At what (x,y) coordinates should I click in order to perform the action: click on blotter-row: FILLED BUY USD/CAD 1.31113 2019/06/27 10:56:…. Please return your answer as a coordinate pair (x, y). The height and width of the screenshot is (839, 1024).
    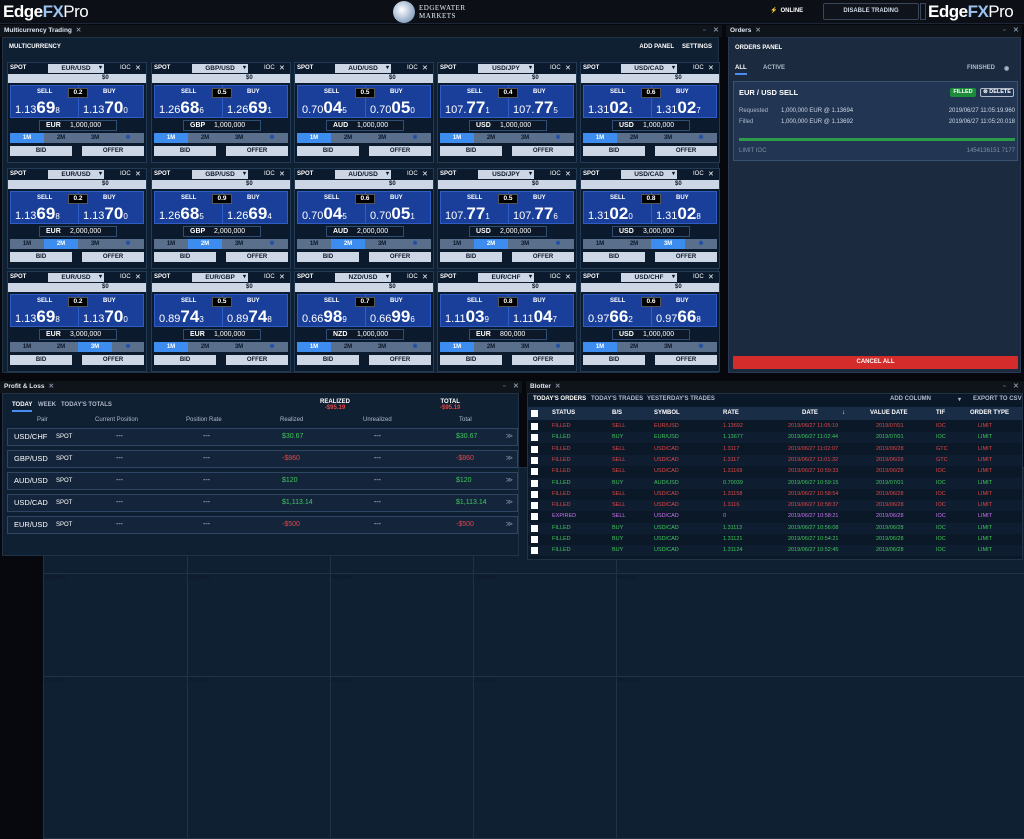
    Looking at the image, I should click on (775, 528).